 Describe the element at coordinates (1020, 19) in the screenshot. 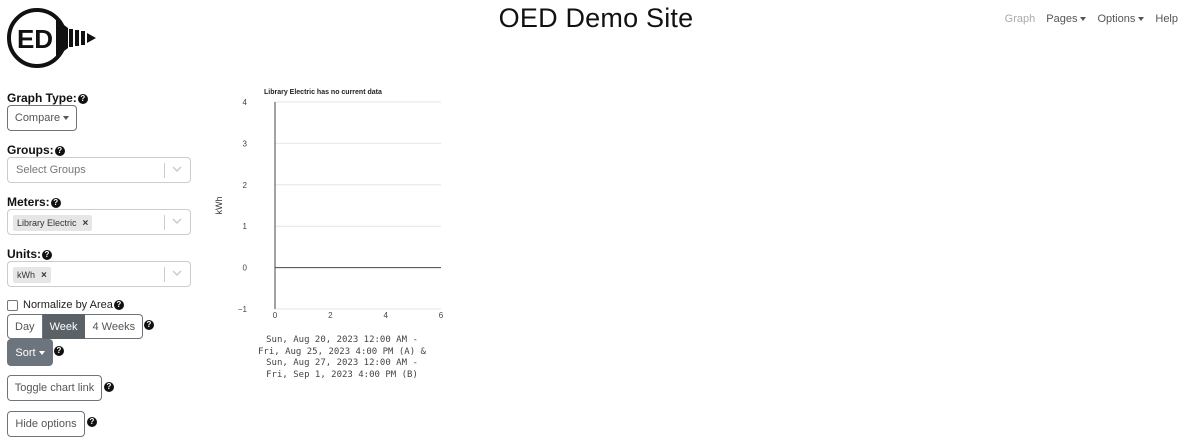

I see `nav-graph-link: Graph` at that location.